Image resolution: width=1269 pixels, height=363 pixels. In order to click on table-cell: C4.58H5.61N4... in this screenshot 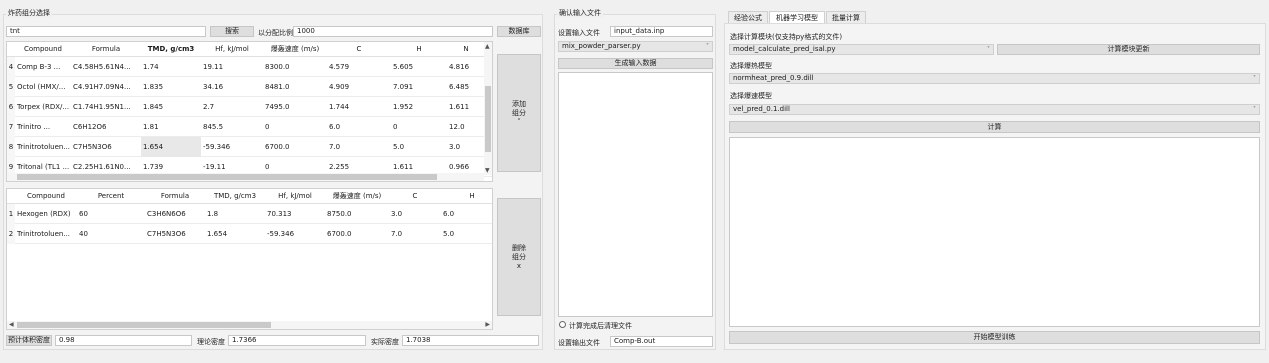, I will do `click(106, 67)`.